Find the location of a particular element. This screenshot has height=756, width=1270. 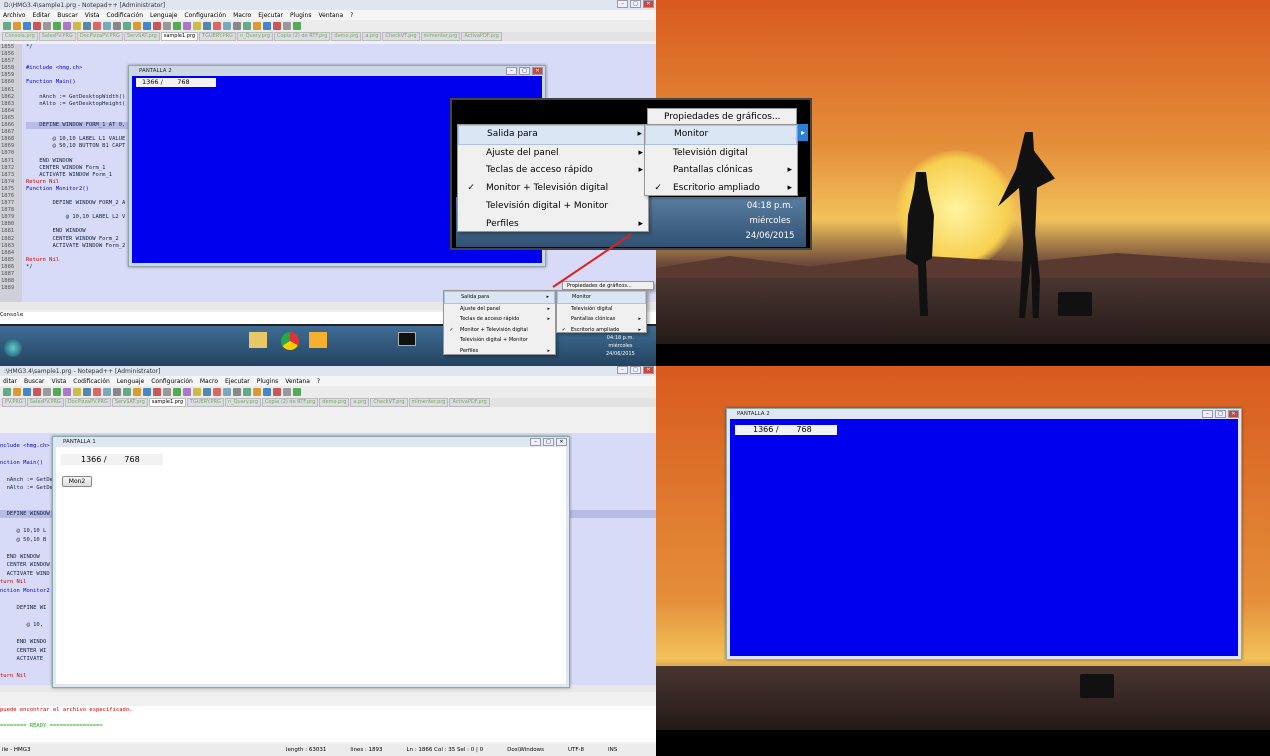

menu-item: Codificación is located at coordinates (125, 15).